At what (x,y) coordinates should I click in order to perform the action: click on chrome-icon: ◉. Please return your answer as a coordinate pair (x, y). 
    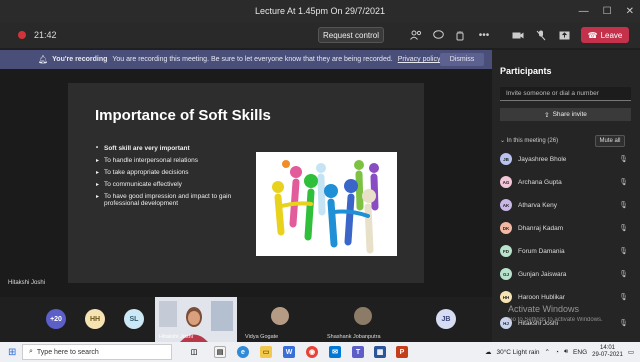
    Looking at the image, I should click on (312, 352).